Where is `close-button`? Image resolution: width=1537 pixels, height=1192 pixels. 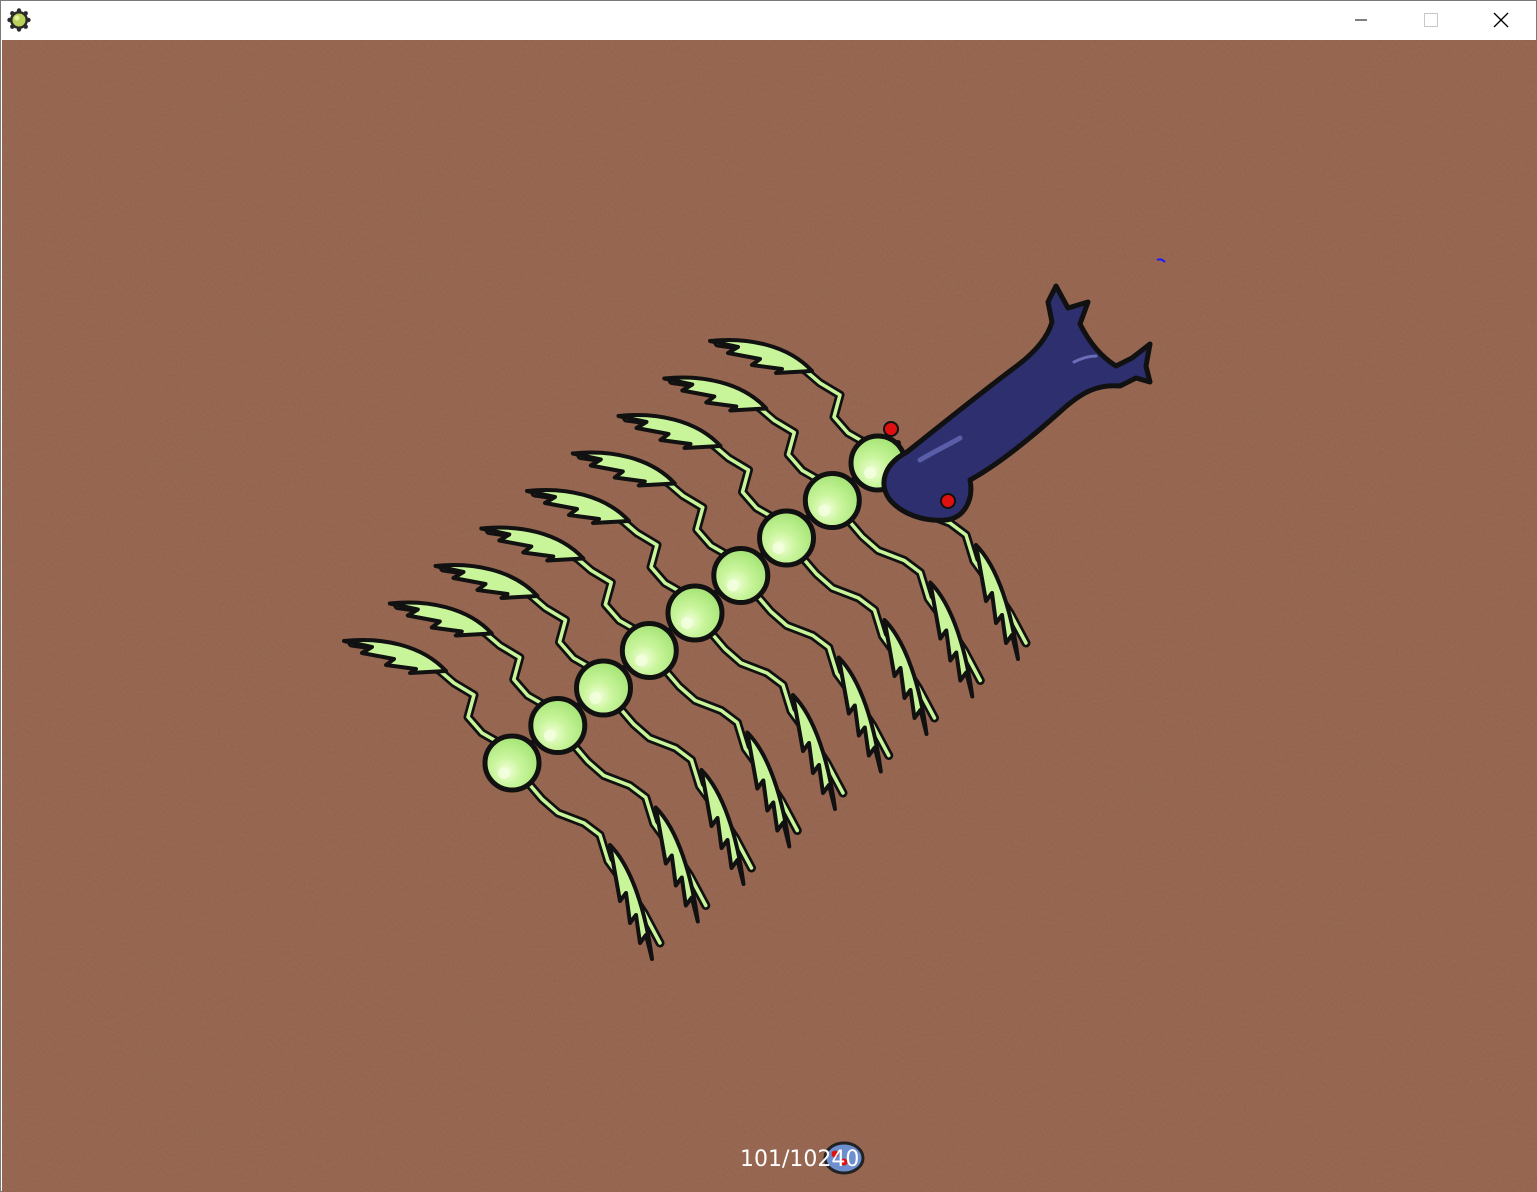
close-button is located at coordinates (1501, 20).